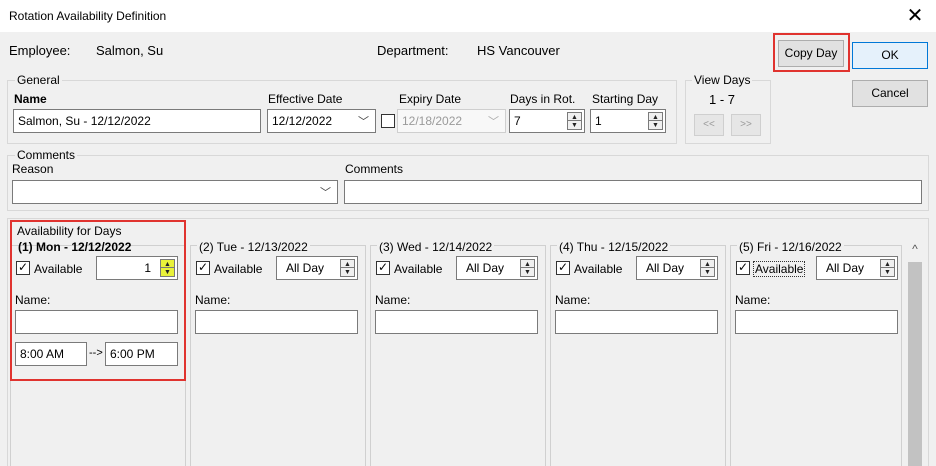 The image size is (936, 466). Describe the element at coordinates (40, 50) in the screenshot. I see `employee-label: Employee:` at that location.